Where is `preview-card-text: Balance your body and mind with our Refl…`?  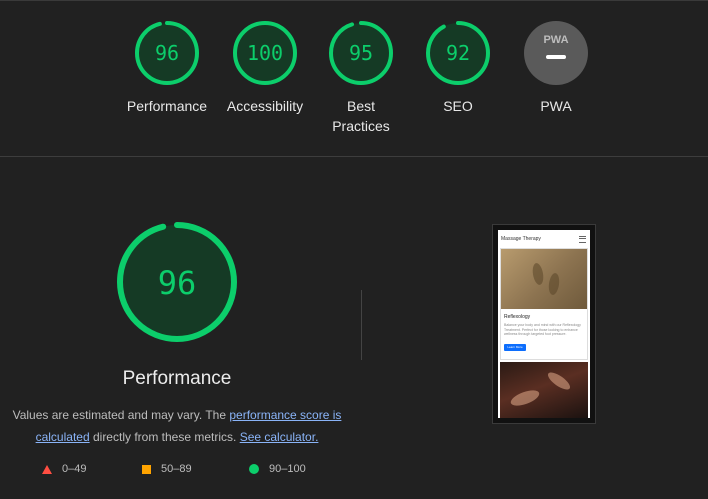
preview-card-text: Balance your body and mind with our Refl… is located at coordinates (542, 329).